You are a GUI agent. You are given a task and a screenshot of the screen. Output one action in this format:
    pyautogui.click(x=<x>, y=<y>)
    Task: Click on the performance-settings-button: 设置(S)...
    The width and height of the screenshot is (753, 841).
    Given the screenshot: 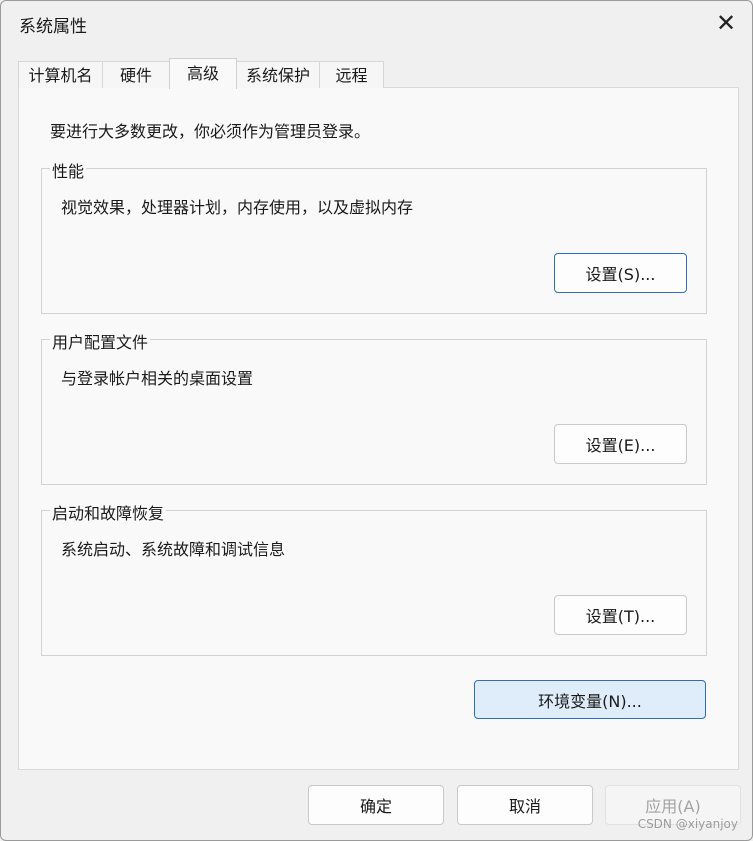 What is the action you would take?
    pyautogui.click(x=620, y=273)
    